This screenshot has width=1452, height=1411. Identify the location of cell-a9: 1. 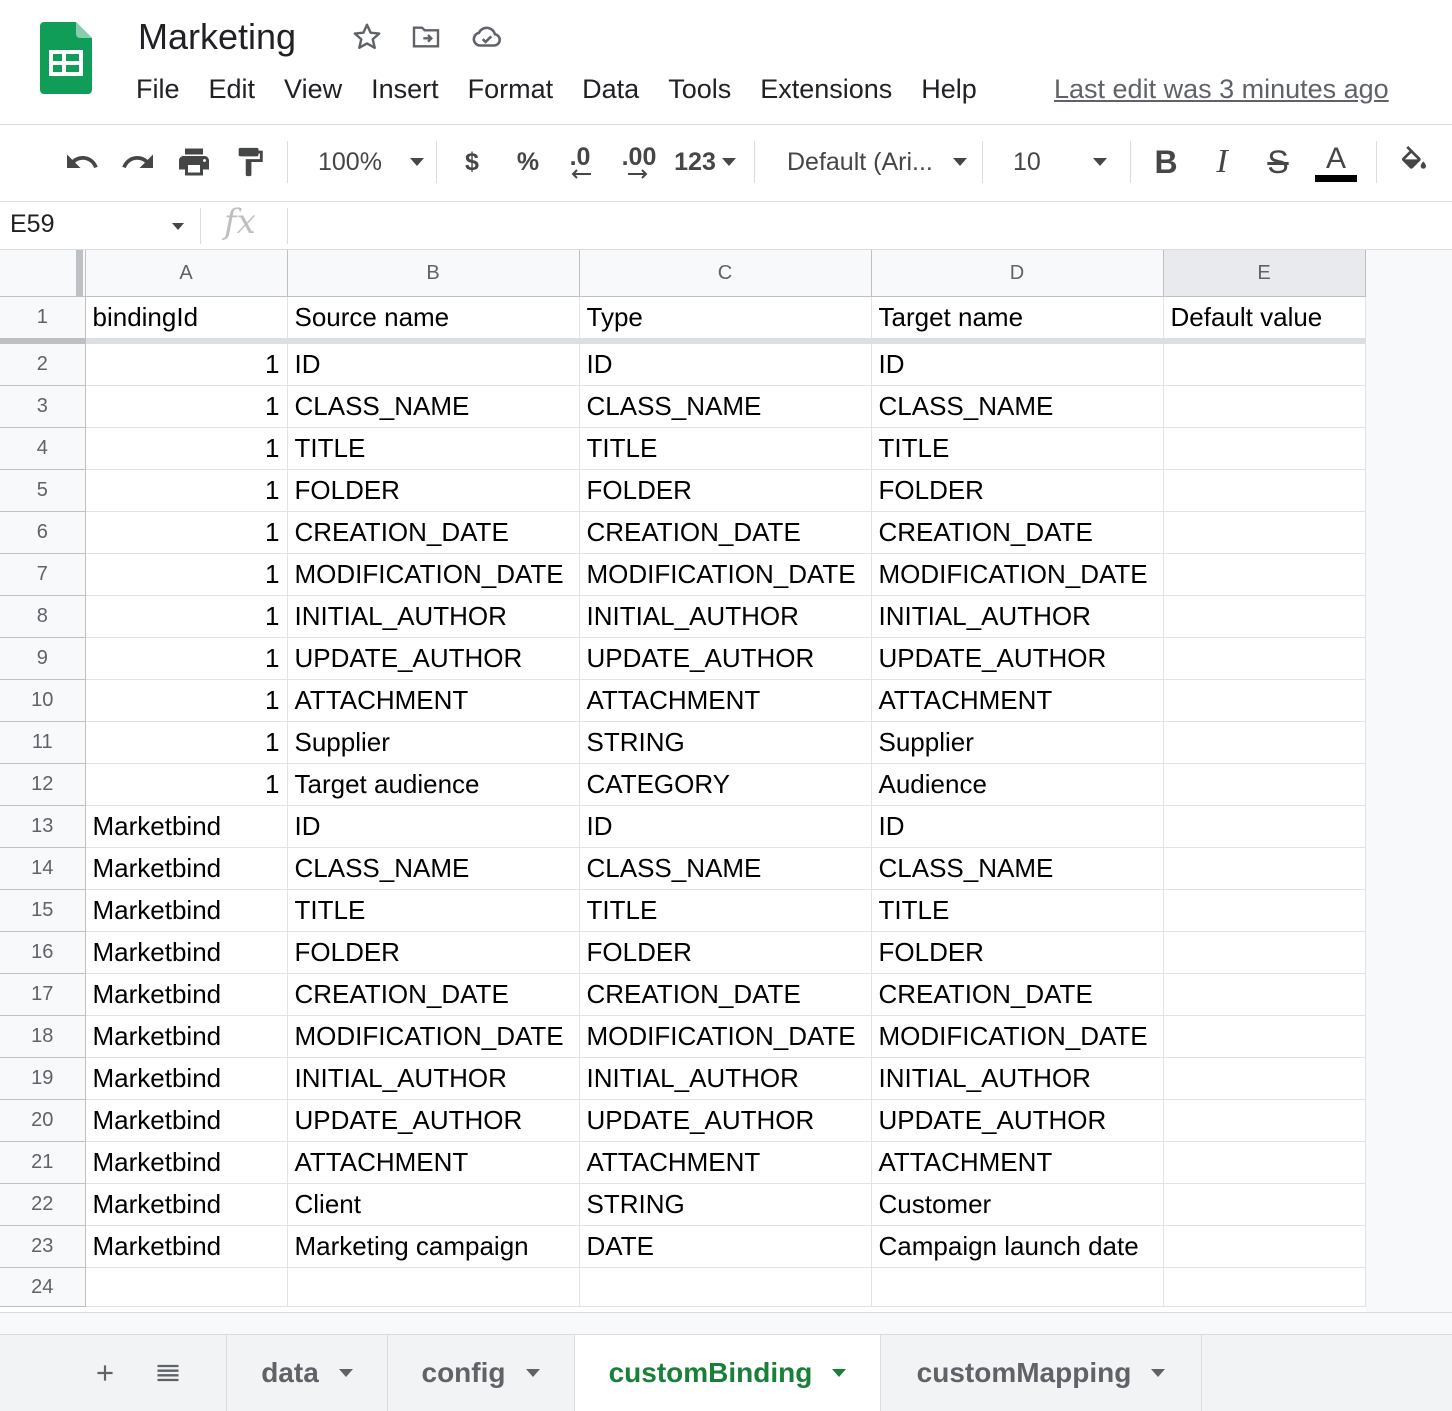
(186, 658).